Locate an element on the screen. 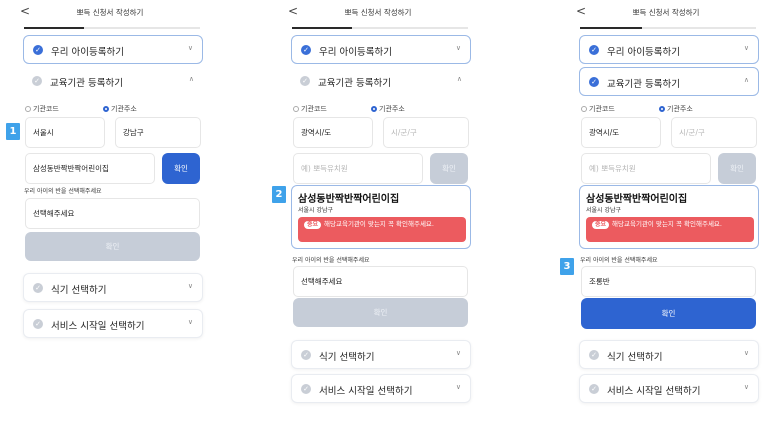  city-select: 서울시 is located at coordinates (65, 132).